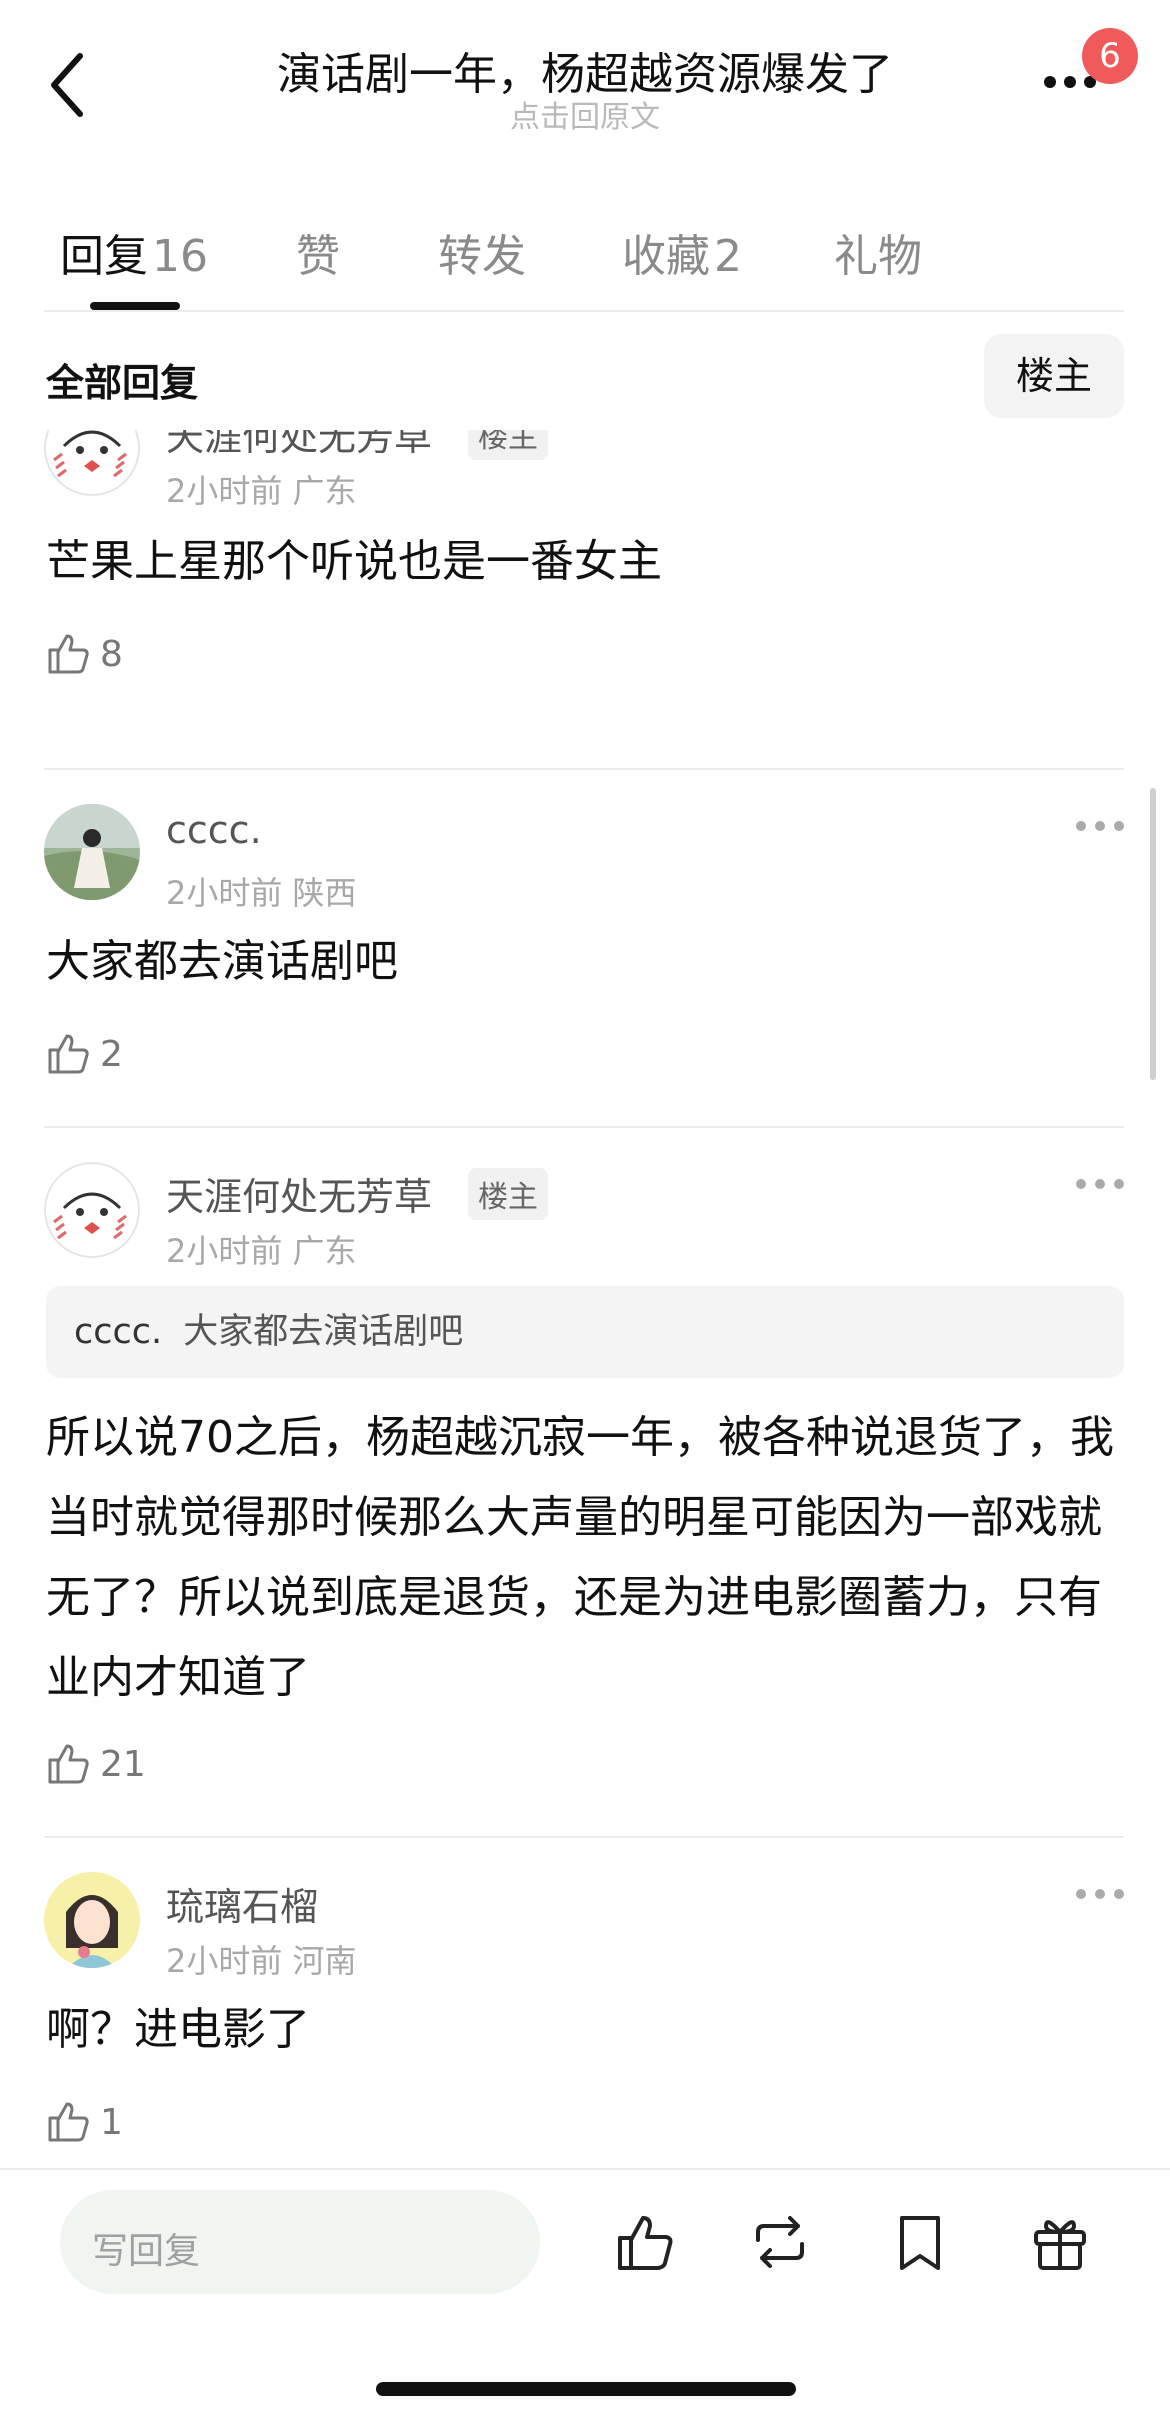  I want to click on comment-location: 河南, so click(324, 1961).